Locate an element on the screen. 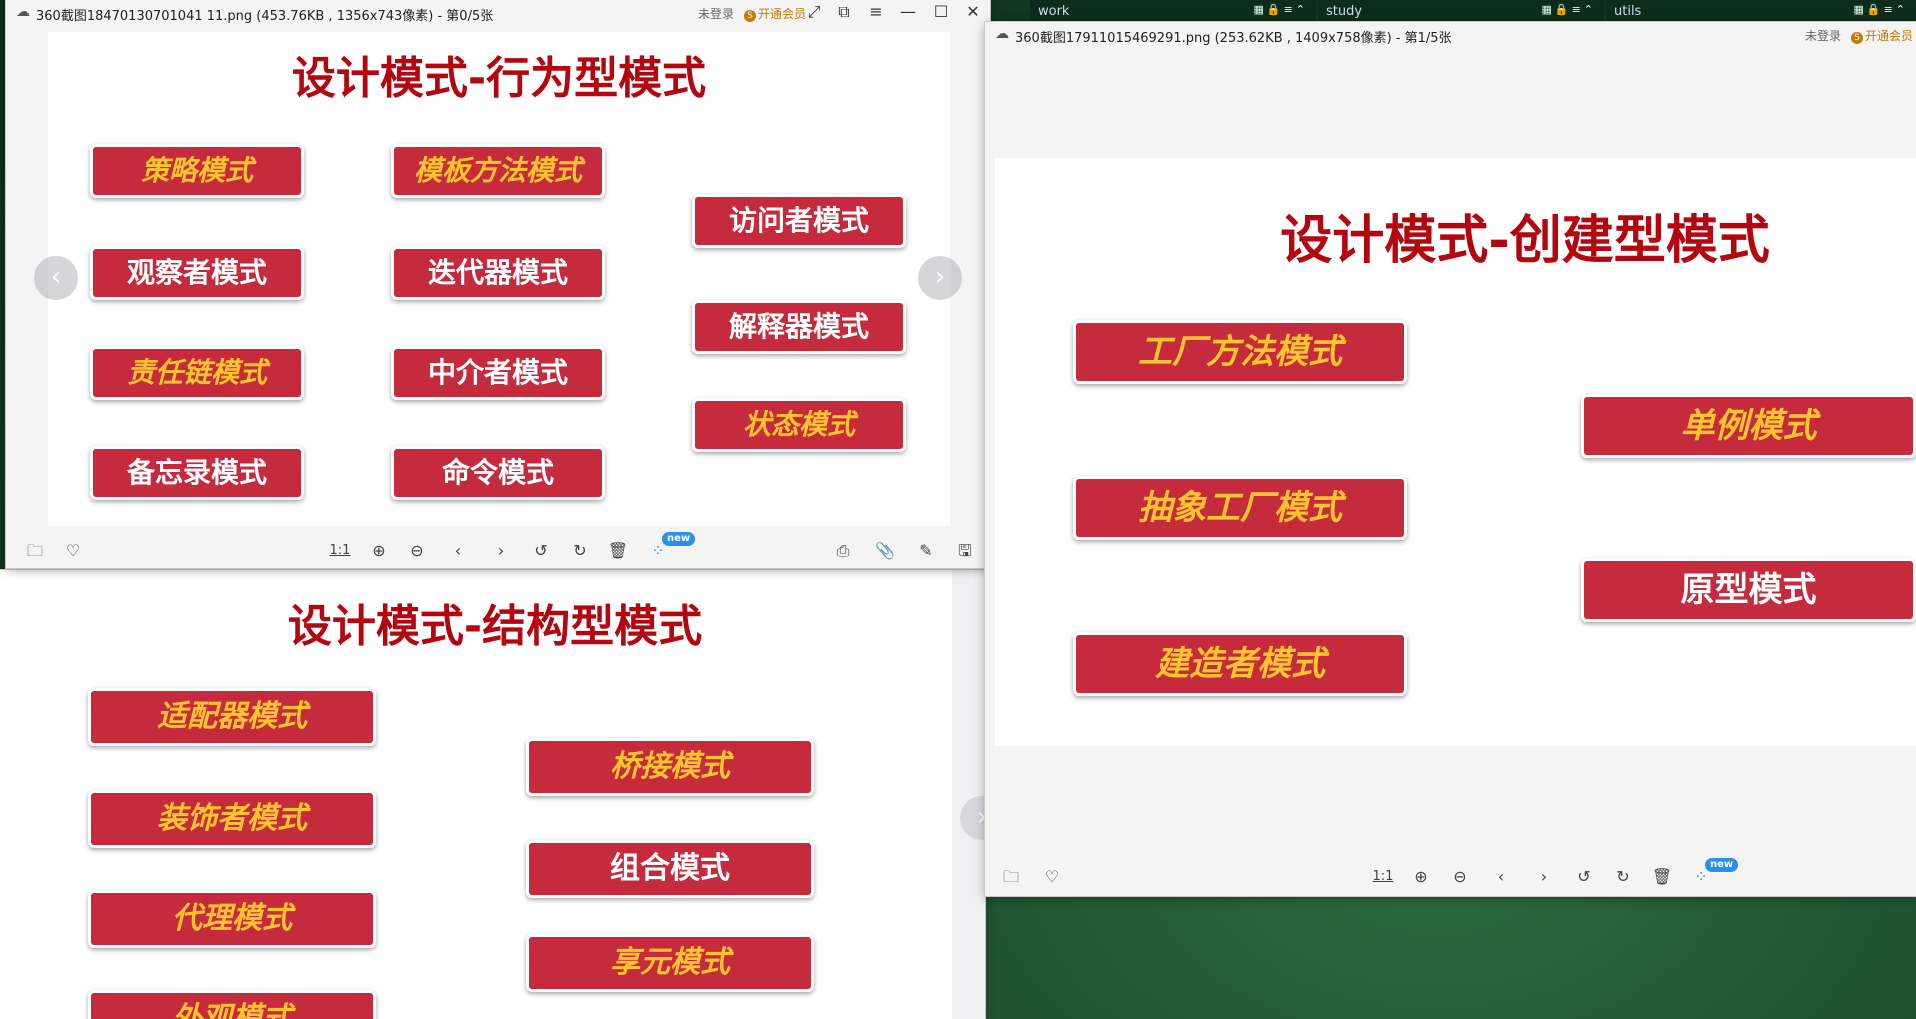 Image resolution: width=1916 pixels, height=1019 pixels. pattern-button: 责任链模式 is located at coordinates (197, 373).